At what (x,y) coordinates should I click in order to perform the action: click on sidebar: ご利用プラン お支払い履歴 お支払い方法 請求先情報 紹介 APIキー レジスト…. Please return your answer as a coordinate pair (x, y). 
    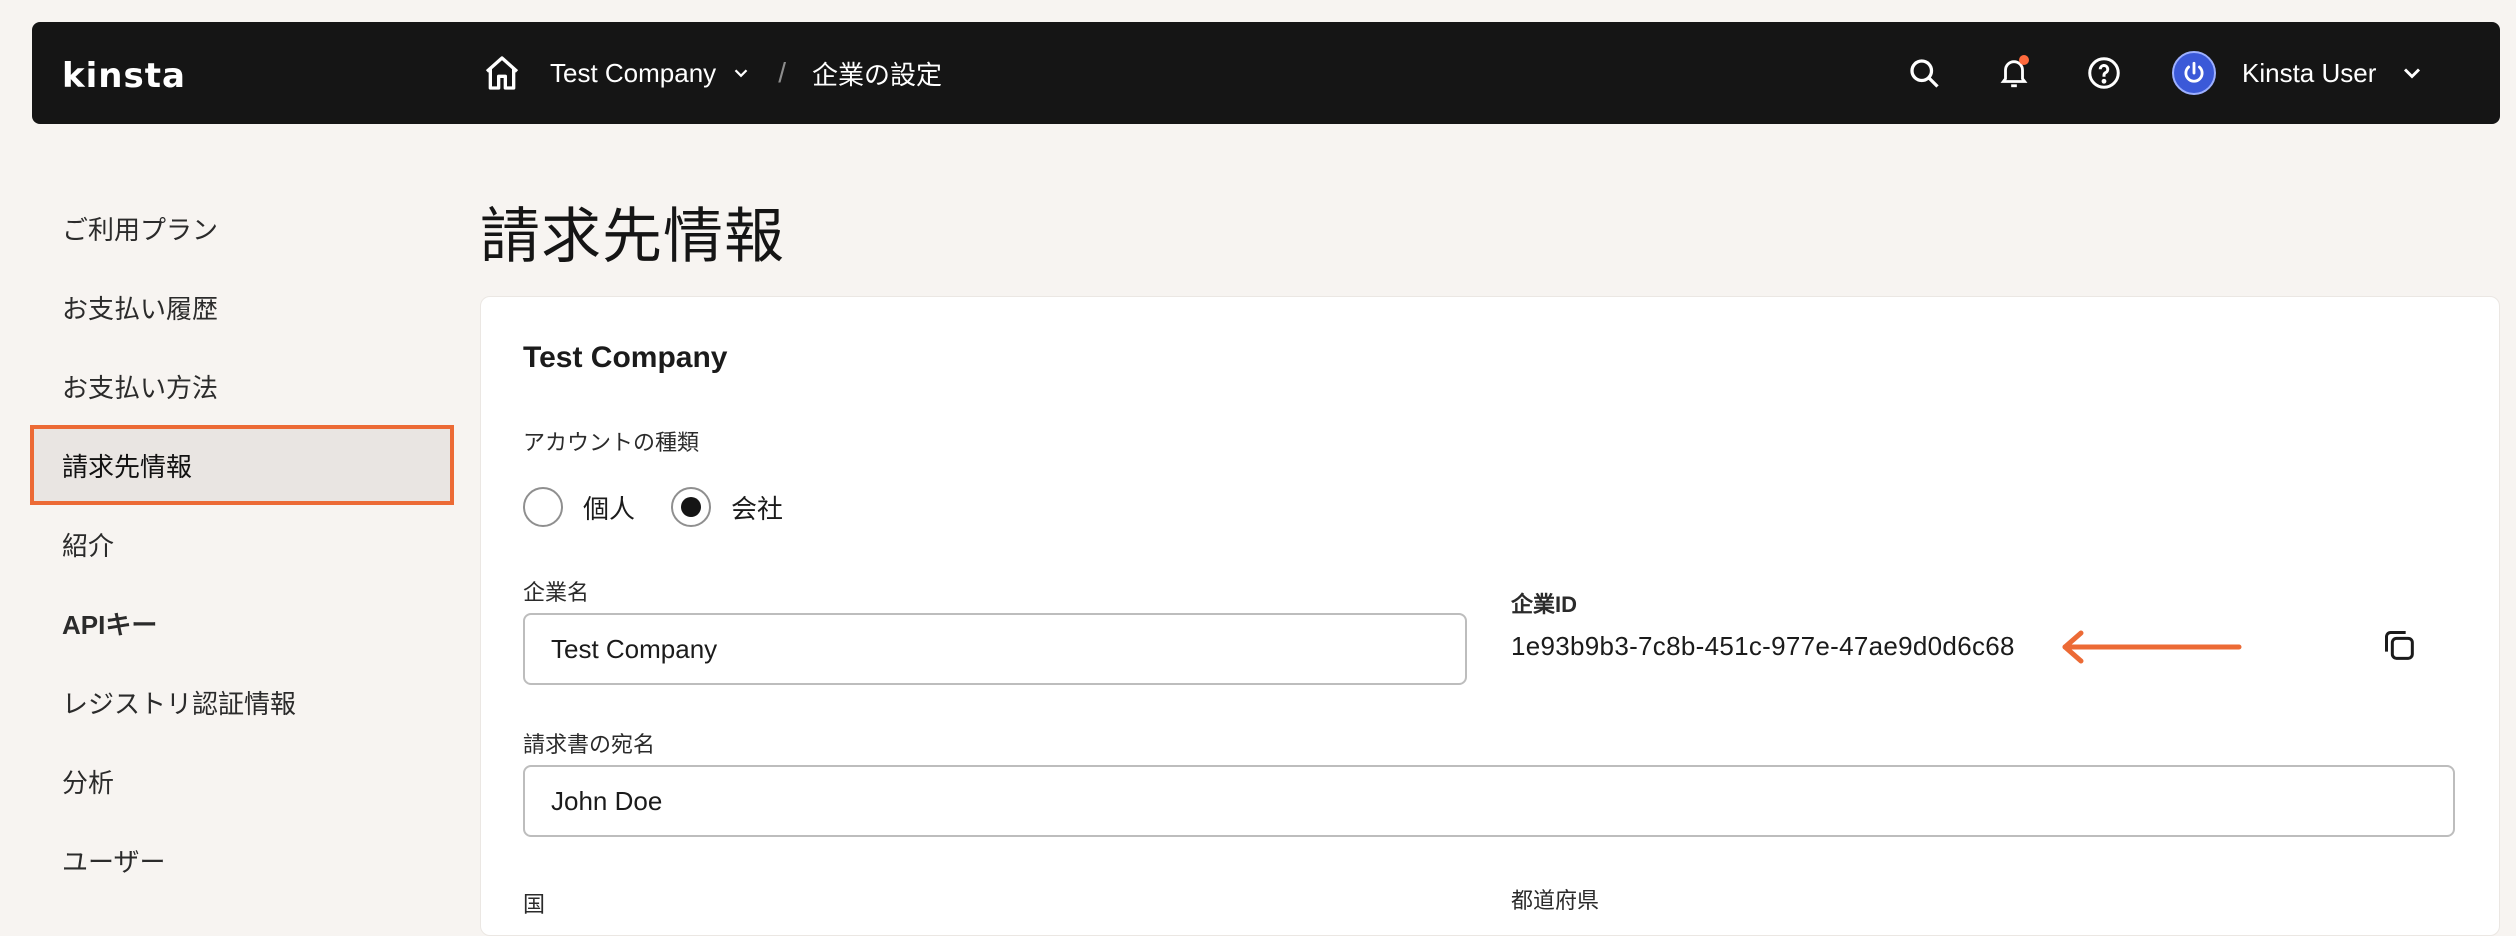
    Looking at the image, I should click on (242, 545).